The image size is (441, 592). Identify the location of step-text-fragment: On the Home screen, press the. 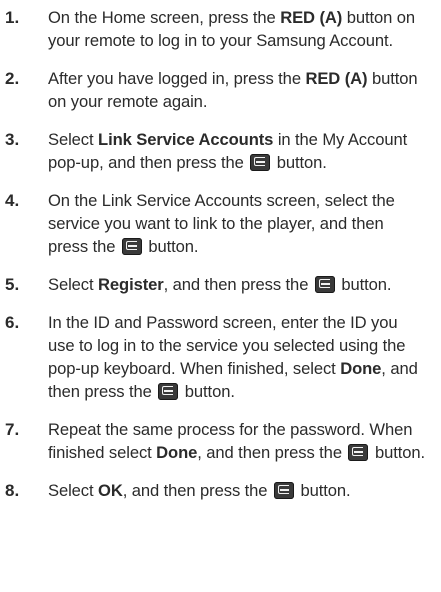
(164, 17).